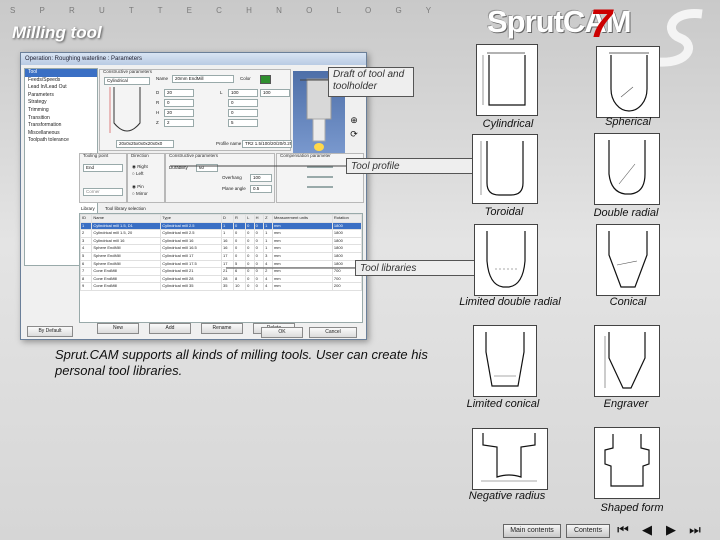 This screenshot has height=540, width=720. What do you see at coordinates (532, 531) in the screenshot?
I see `main-contents-button: Main contents` at bounding box center [532, 531].